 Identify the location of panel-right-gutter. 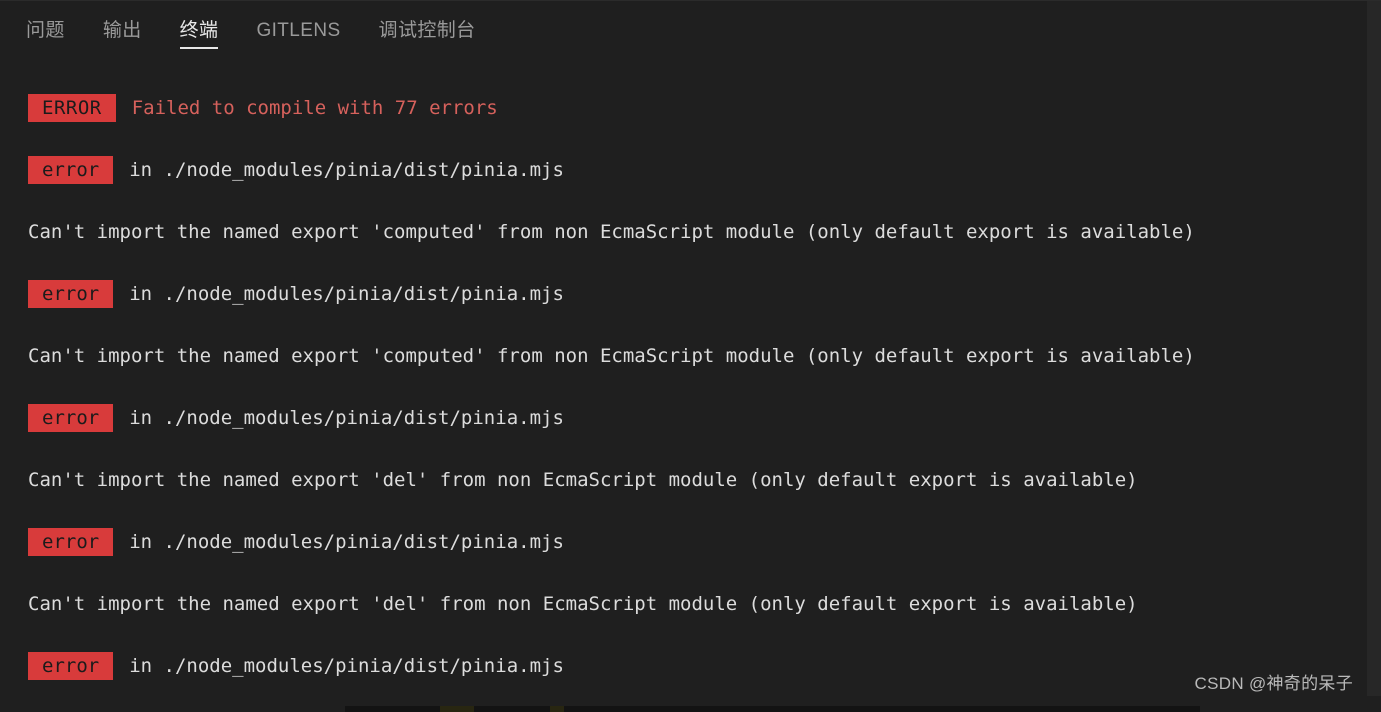
(1374, 356).